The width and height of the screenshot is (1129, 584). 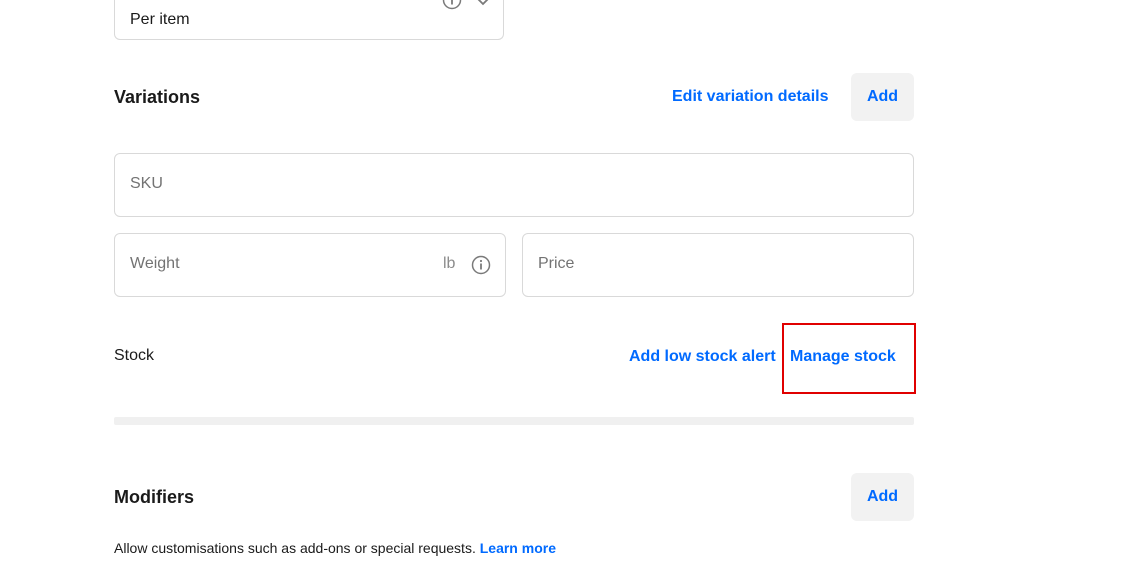 What do you see at coordinates (514, 421) in the screenshot?
I see `section-divider` at bounding box center [514, 421].